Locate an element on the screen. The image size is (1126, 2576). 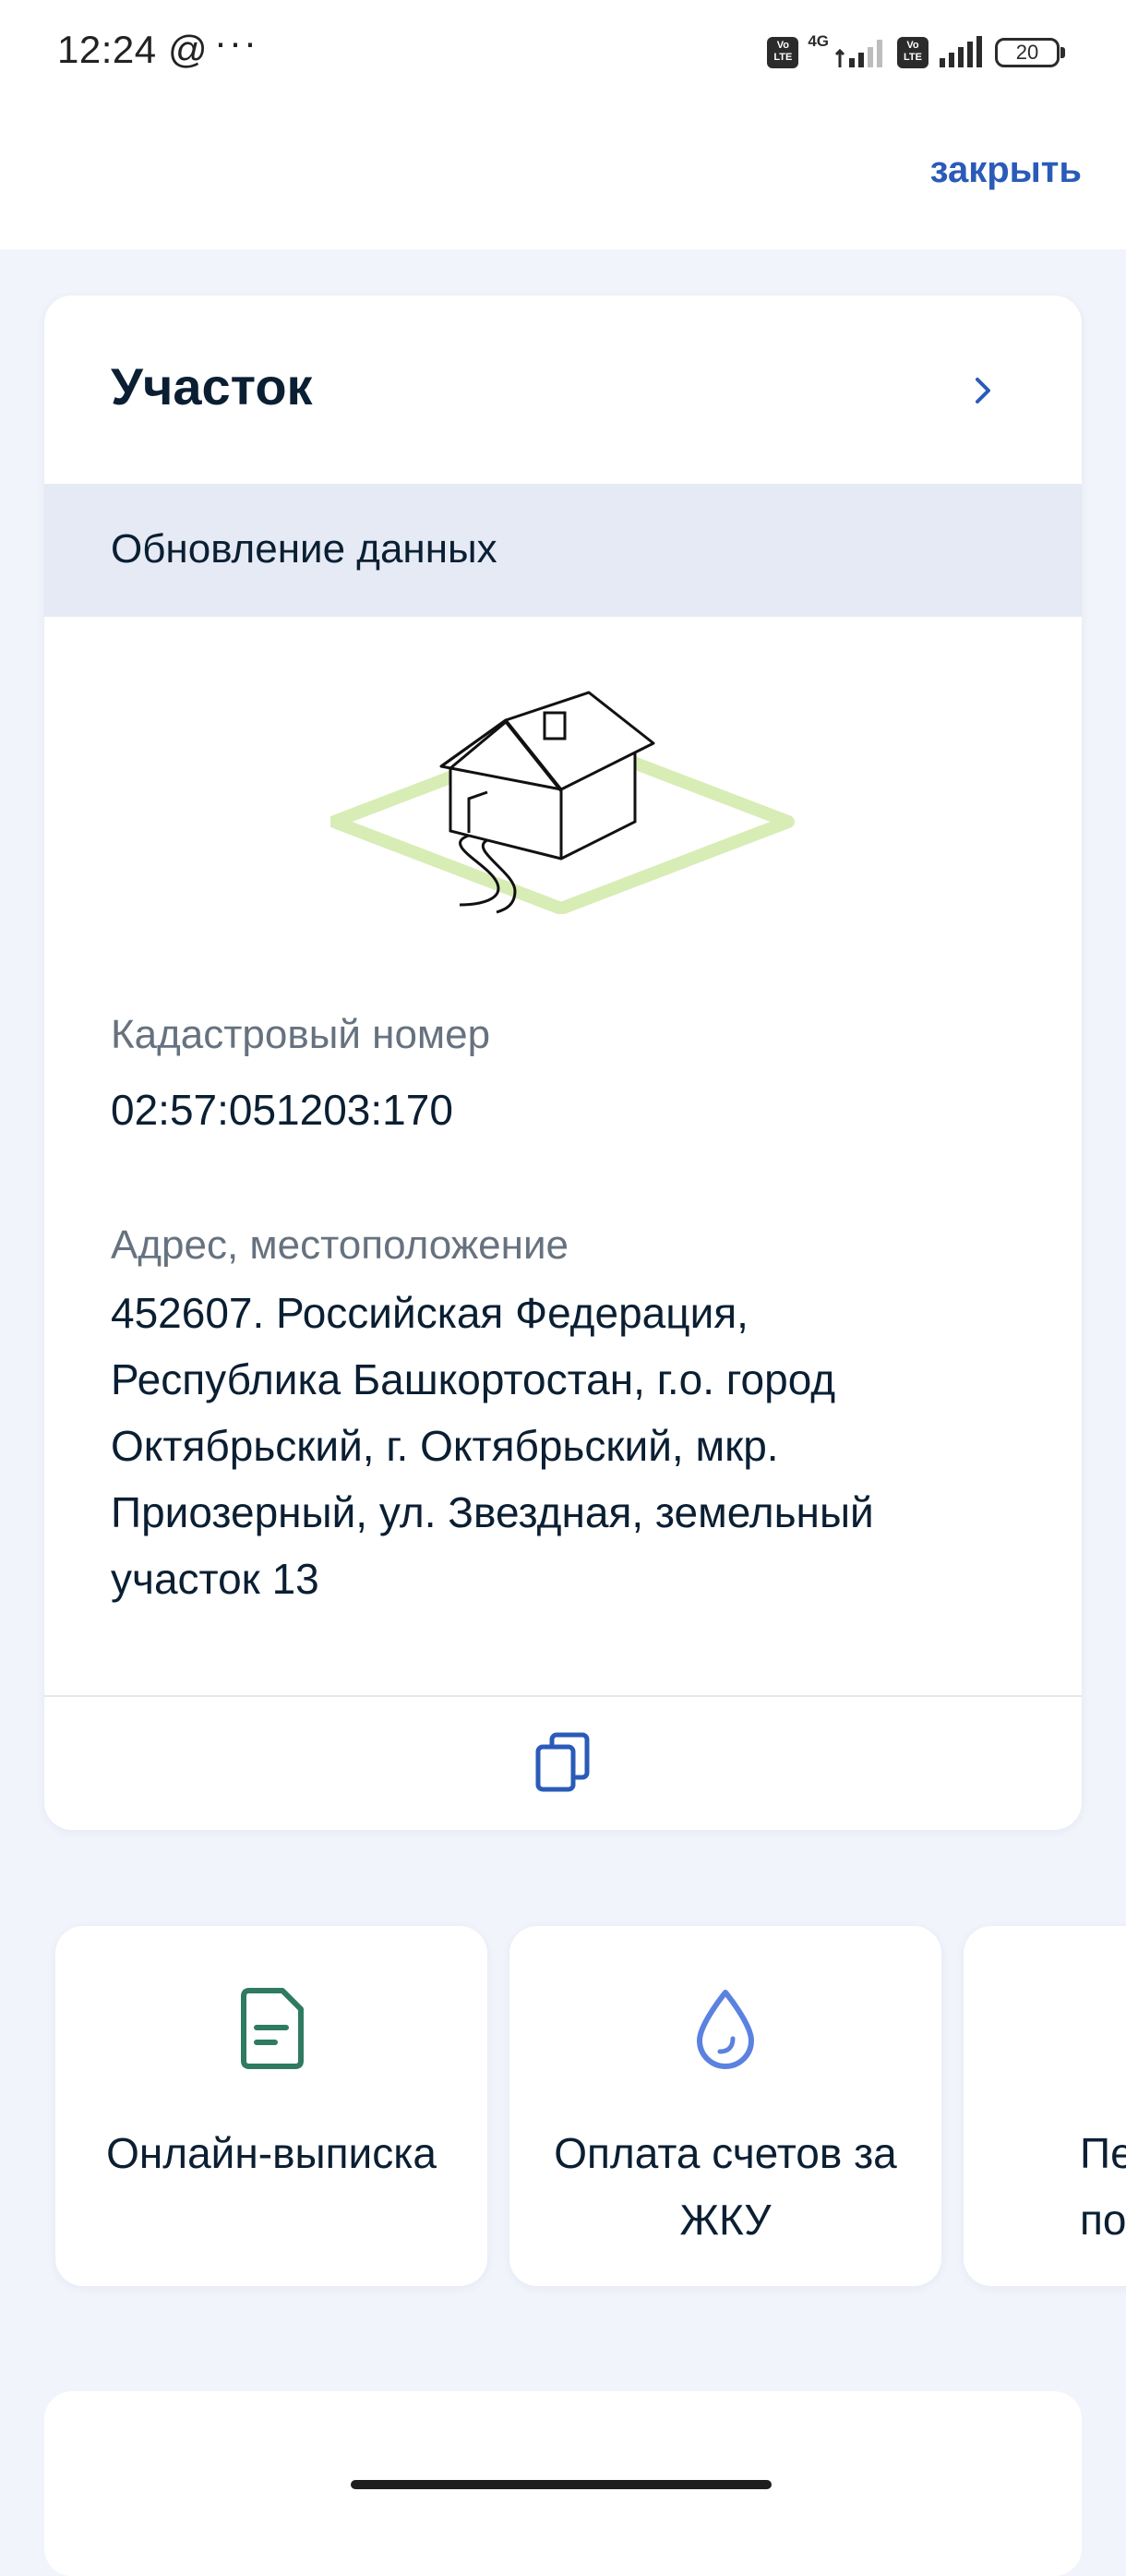
tile-label: Онлайн-выписка is located at coordinates (271, 2153).